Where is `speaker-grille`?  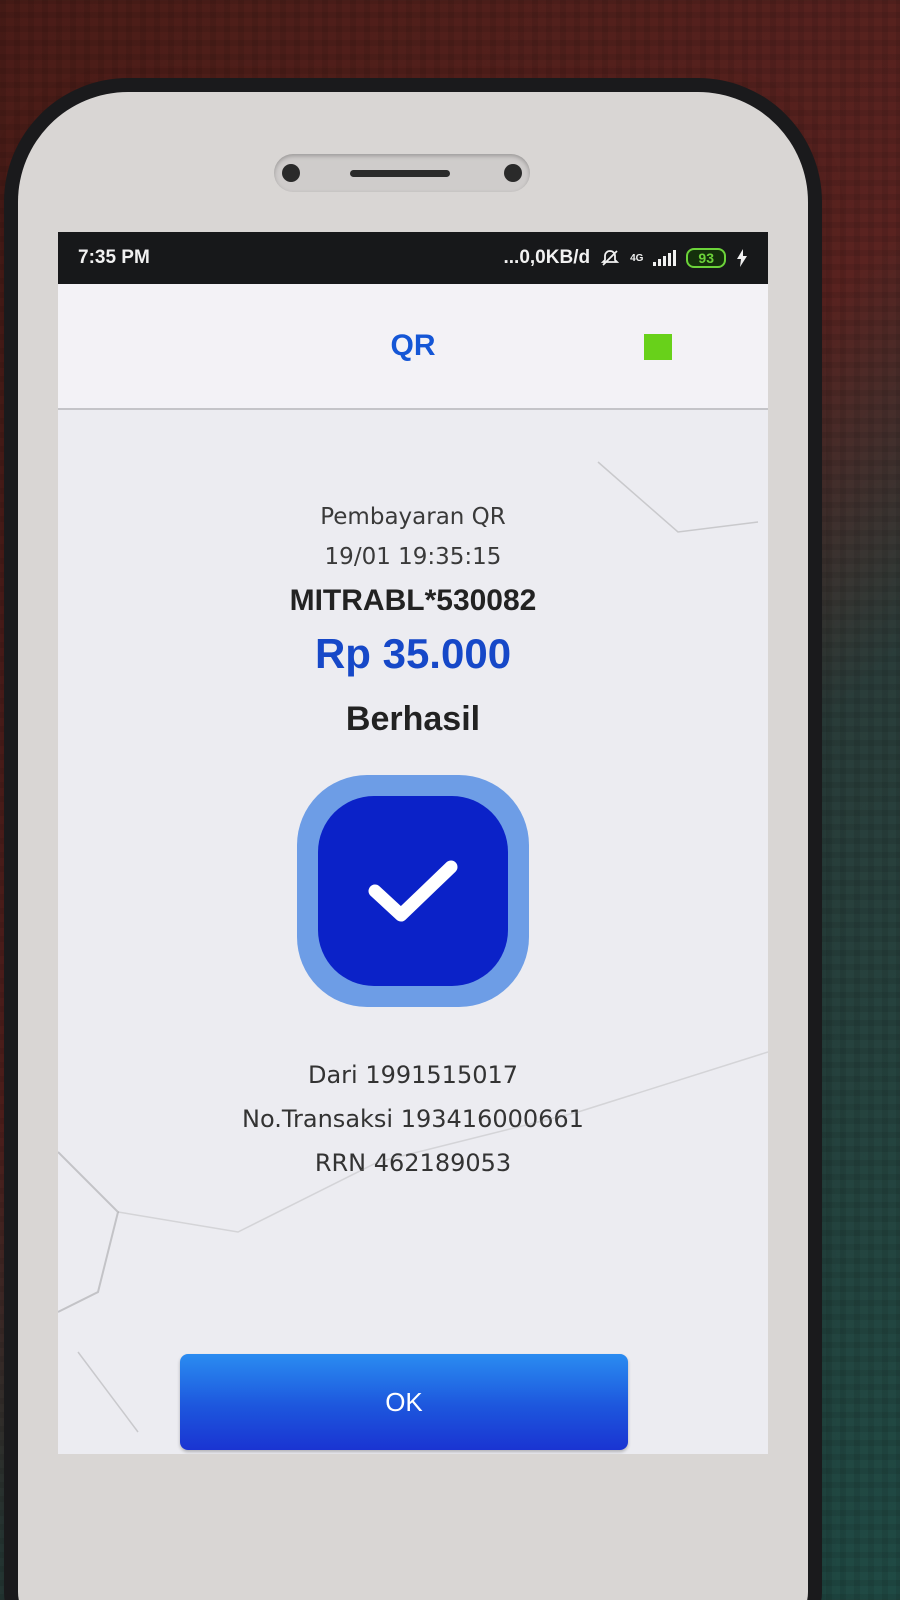
speaker-grille is located at coordinates (400, 173).